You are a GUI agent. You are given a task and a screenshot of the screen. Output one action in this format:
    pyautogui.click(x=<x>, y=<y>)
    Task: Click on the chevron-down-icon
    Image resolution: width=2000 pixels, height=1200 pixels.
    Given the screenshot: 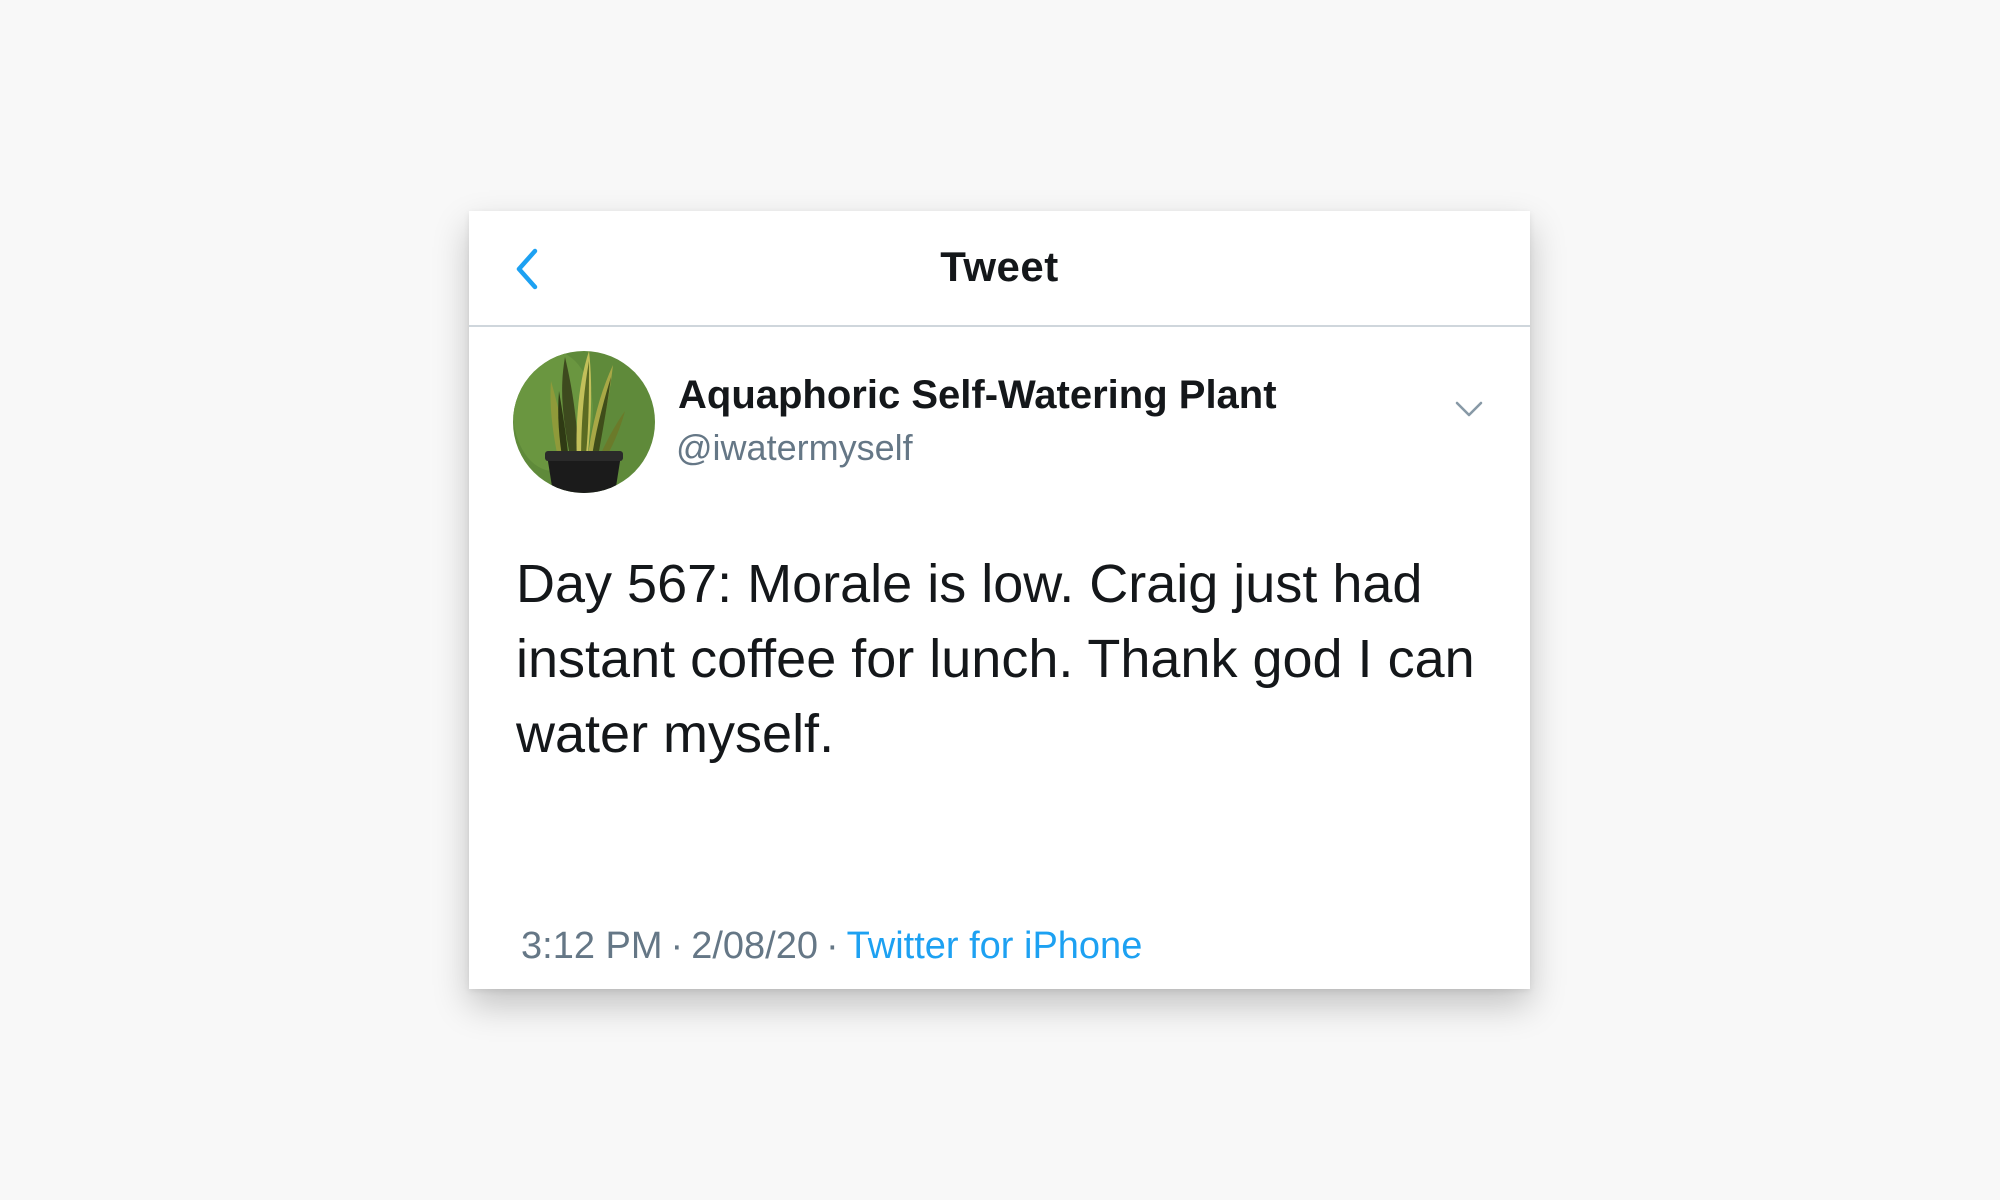 What is the action you would take?
    pyautogui.click(x=1469, y=409)
    